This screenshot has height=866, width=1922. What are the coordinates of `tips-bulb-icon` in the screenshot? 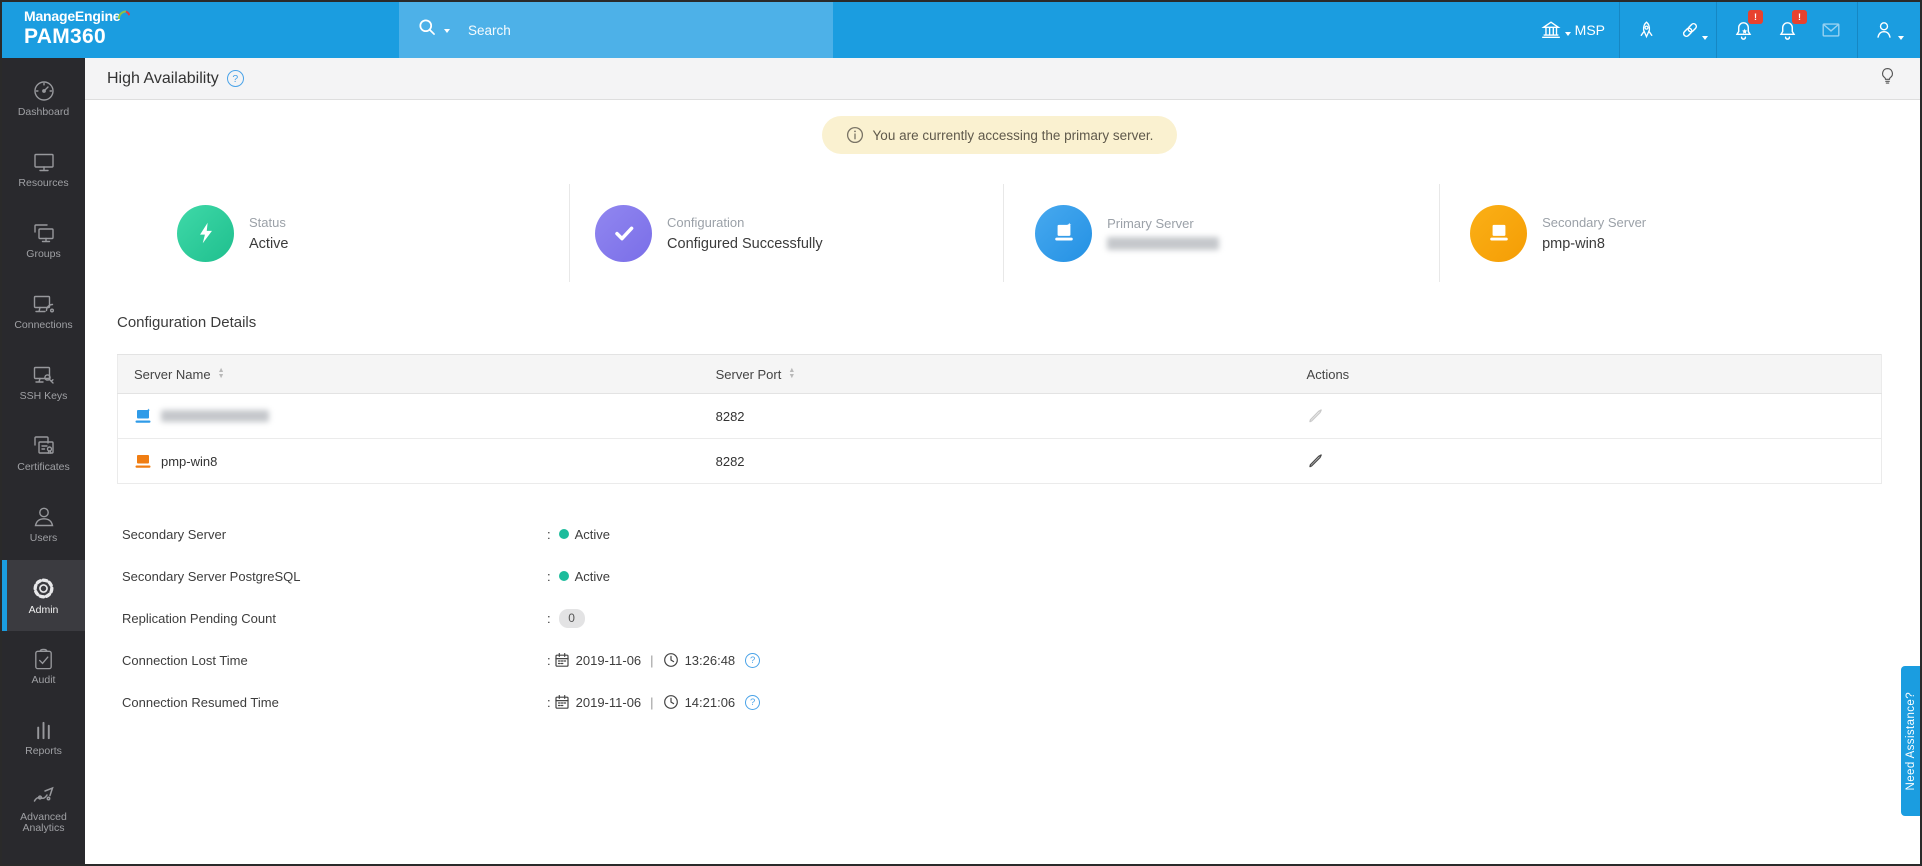 It's located at (1887, 78).